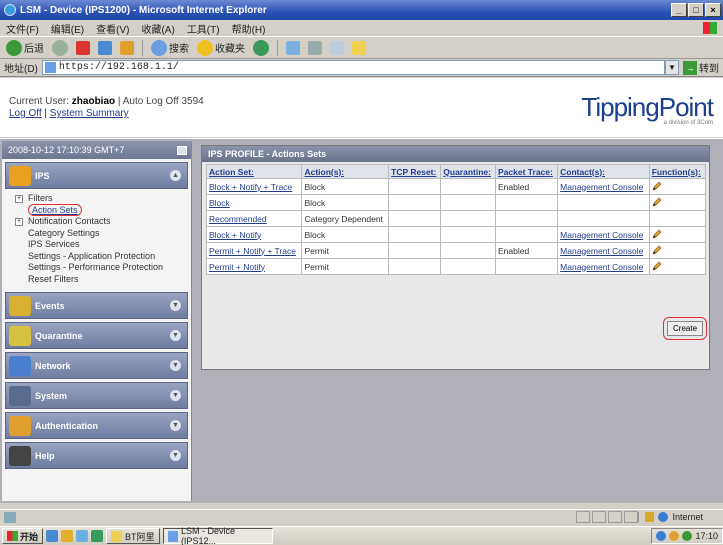  I want to click on ips-menu-item: + Filters, so click(101, 199).